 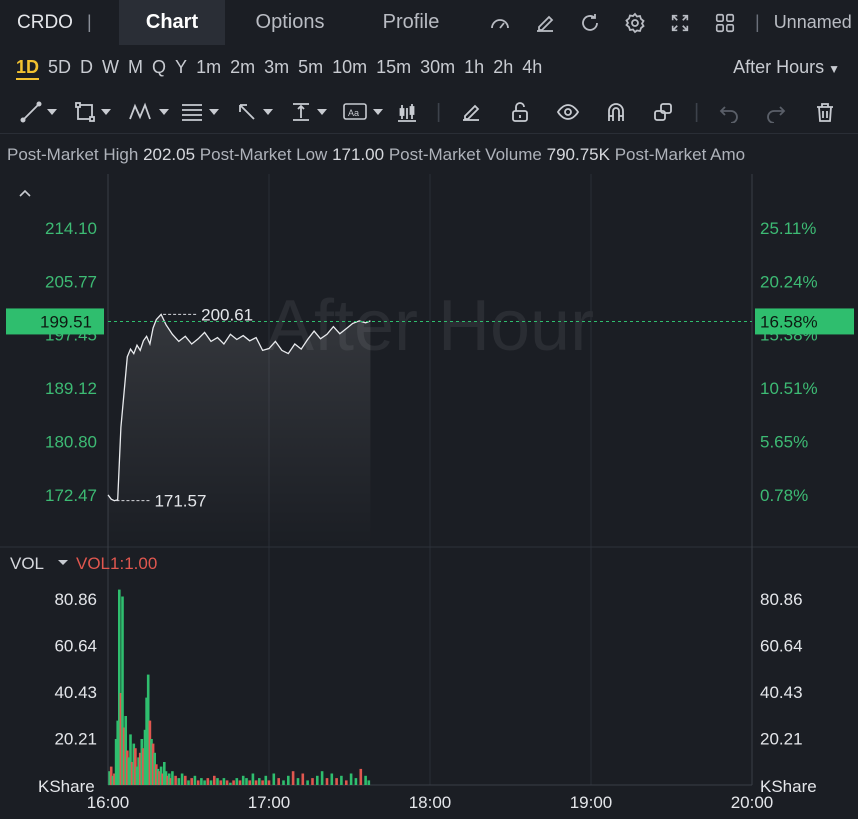 What do you see at coordinates (192, 112) in the screenshot?
I see `fibonacci-icon` at bounding box center [192, 112].